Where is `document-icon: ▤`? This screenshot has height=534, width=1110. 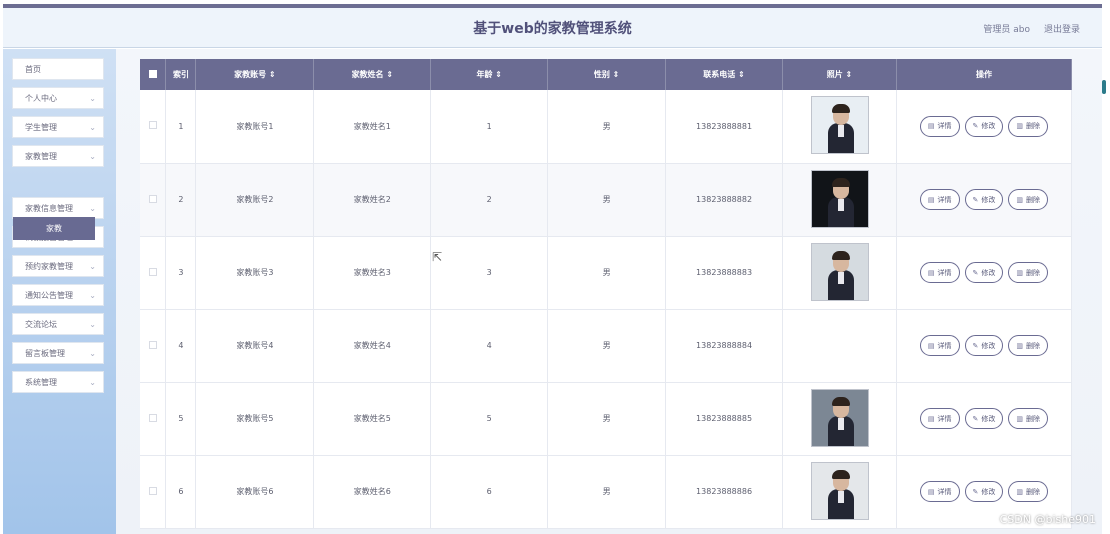 document-icon: ▤ is located at coordinates (931, 199).